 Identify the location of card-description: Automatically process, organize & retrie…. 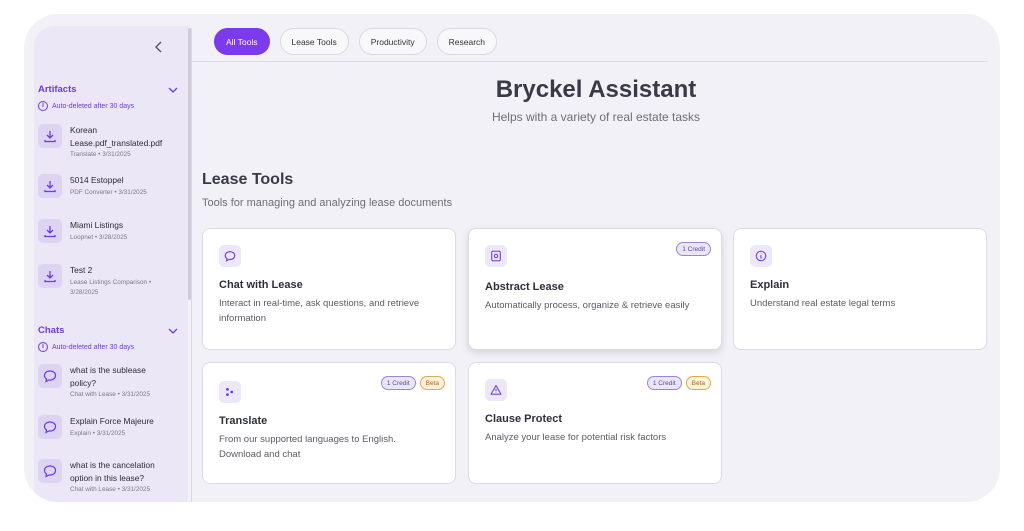
(597, 306).